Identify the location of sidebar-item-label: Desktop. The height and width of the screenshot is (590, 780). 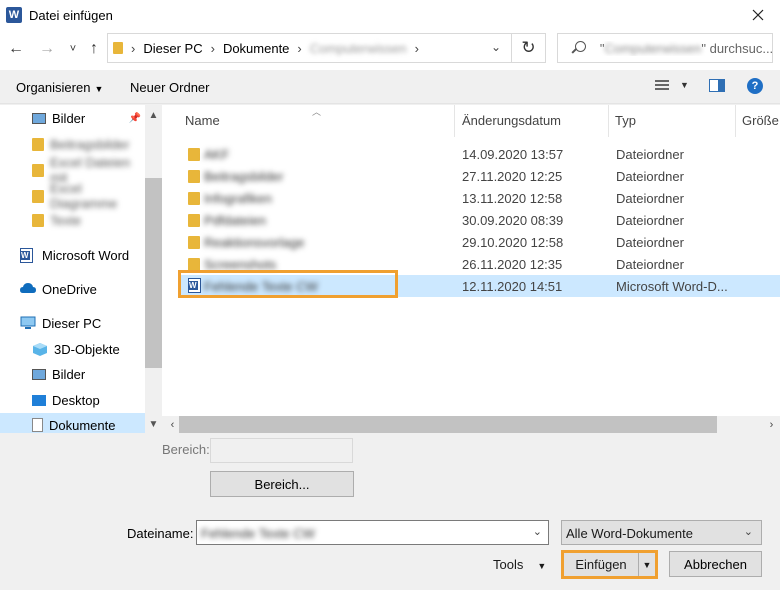
(76, 400).